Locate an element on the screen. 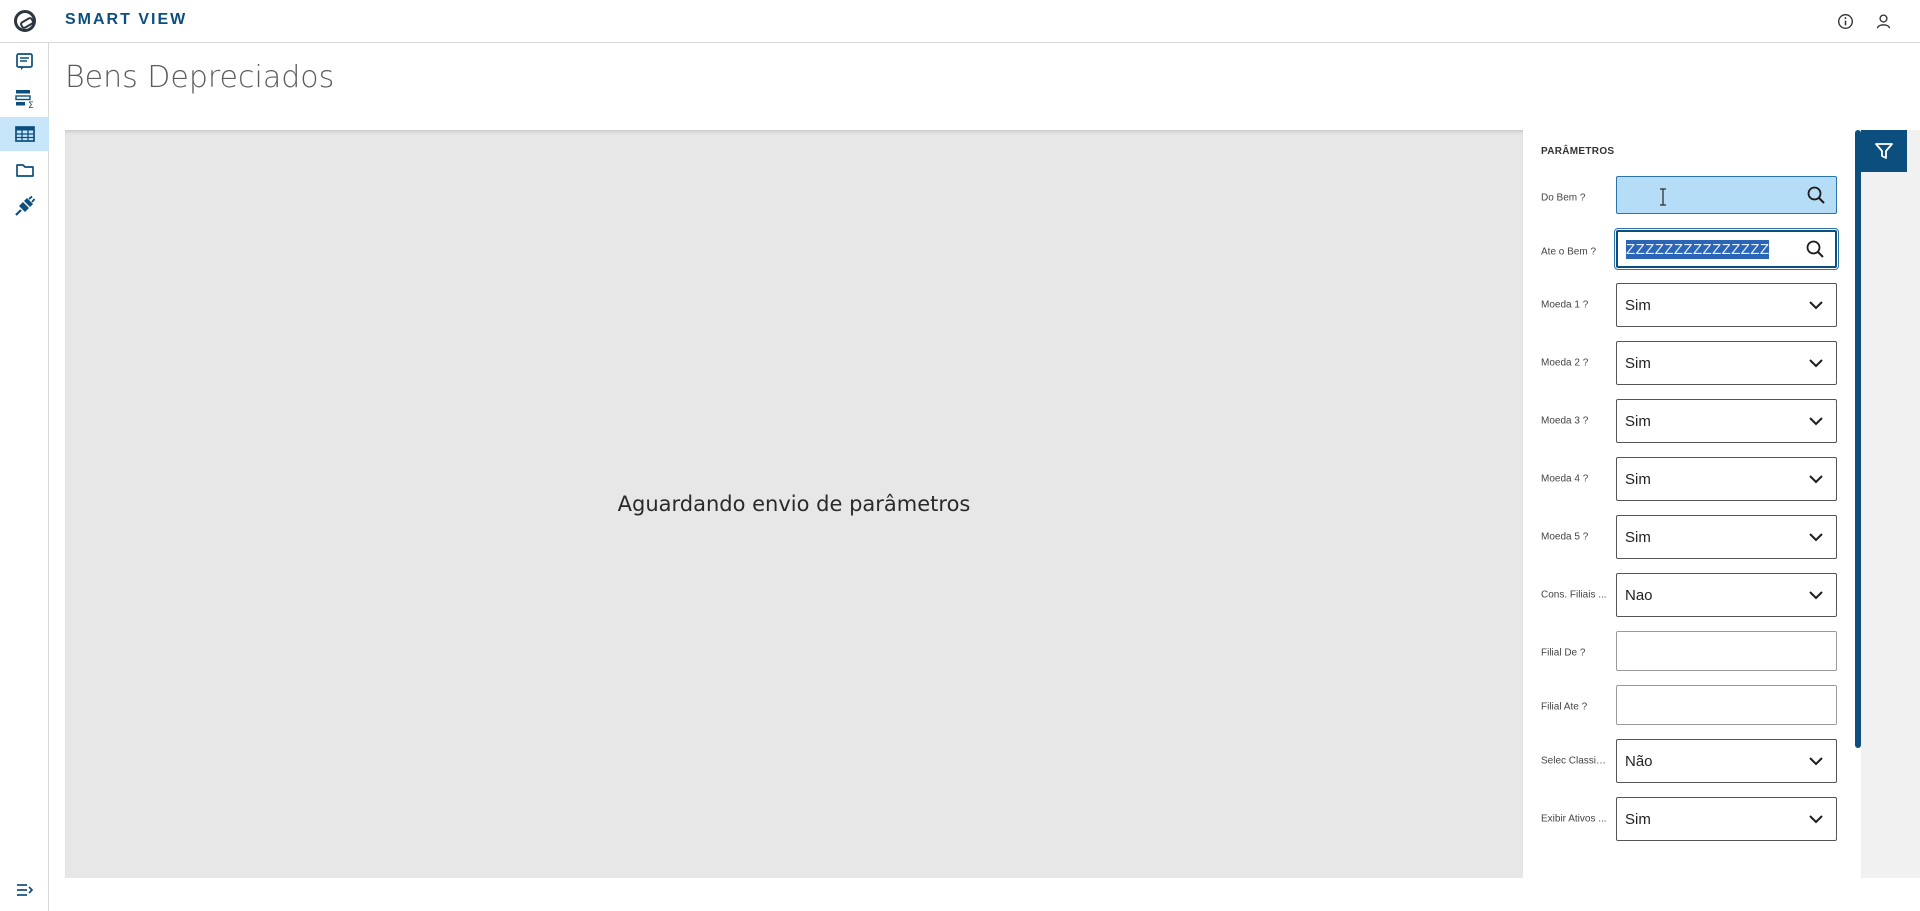  folder-icon is located at coordinates (24, 170).